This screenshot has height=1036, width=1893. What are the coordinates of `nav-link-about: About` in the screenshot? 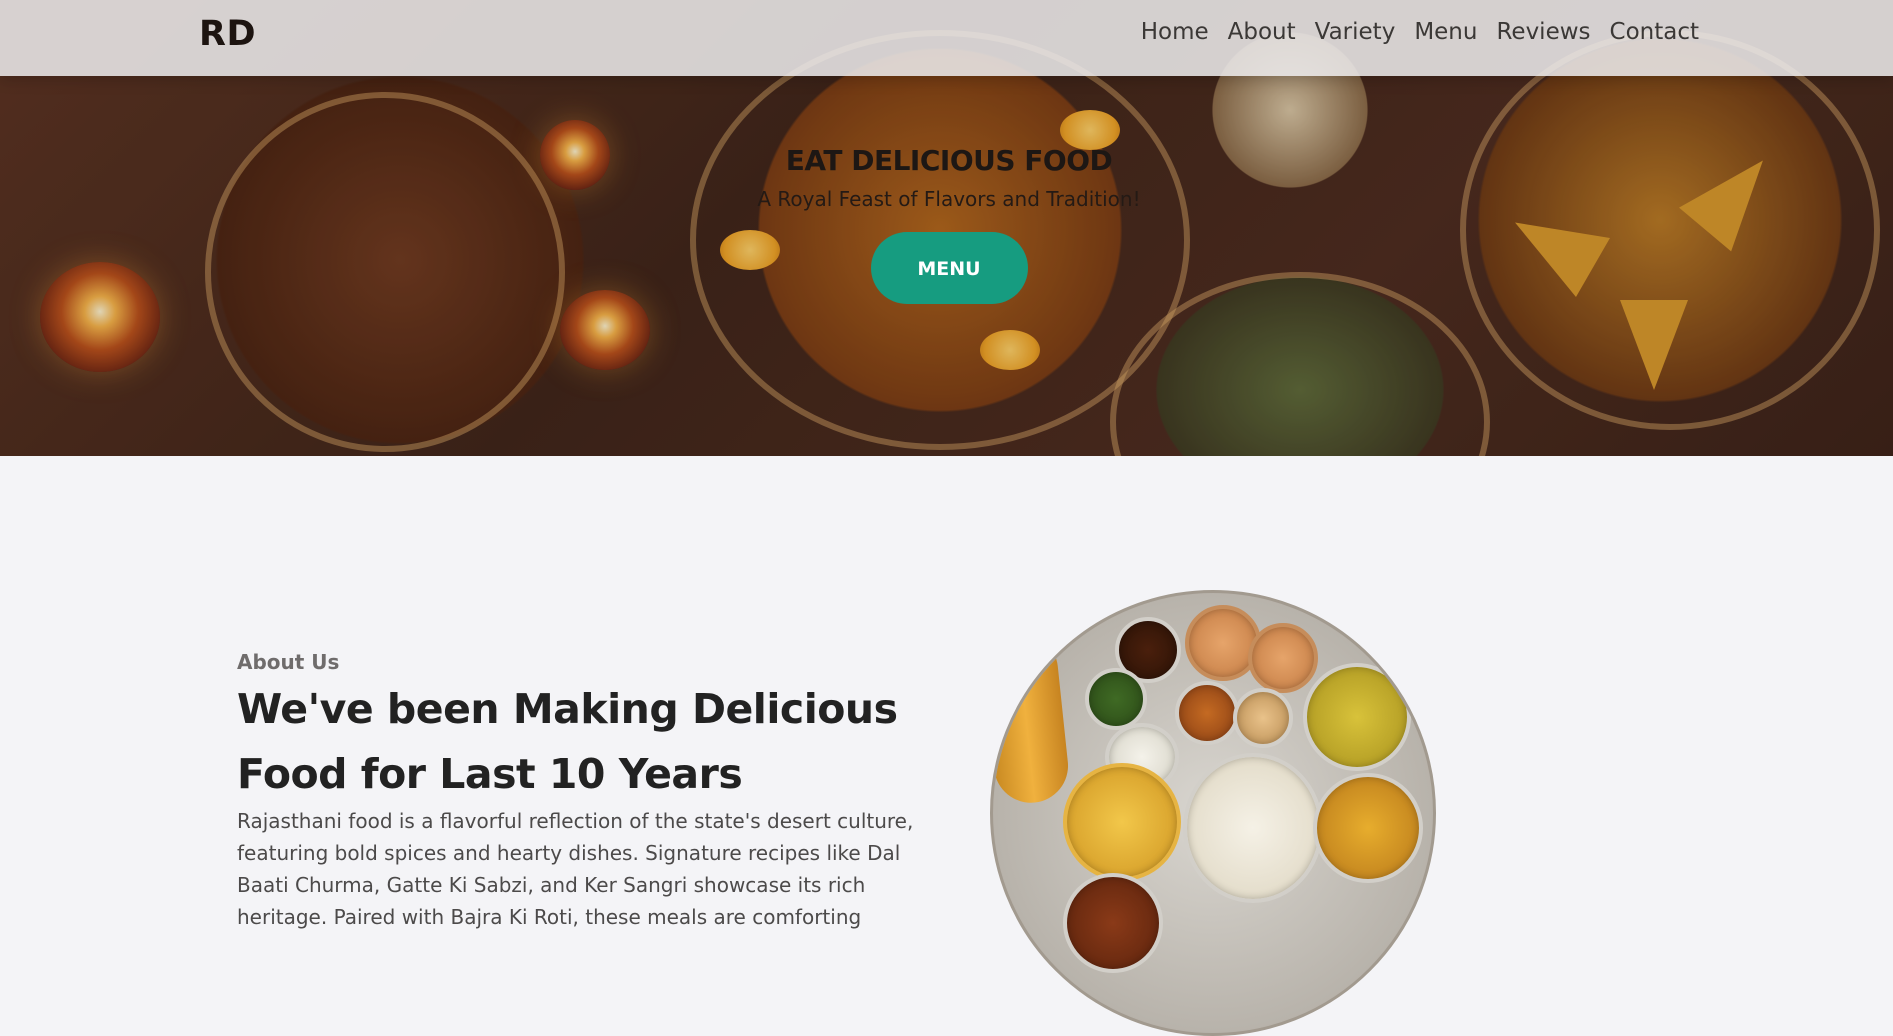 It's located at (1262, 32).